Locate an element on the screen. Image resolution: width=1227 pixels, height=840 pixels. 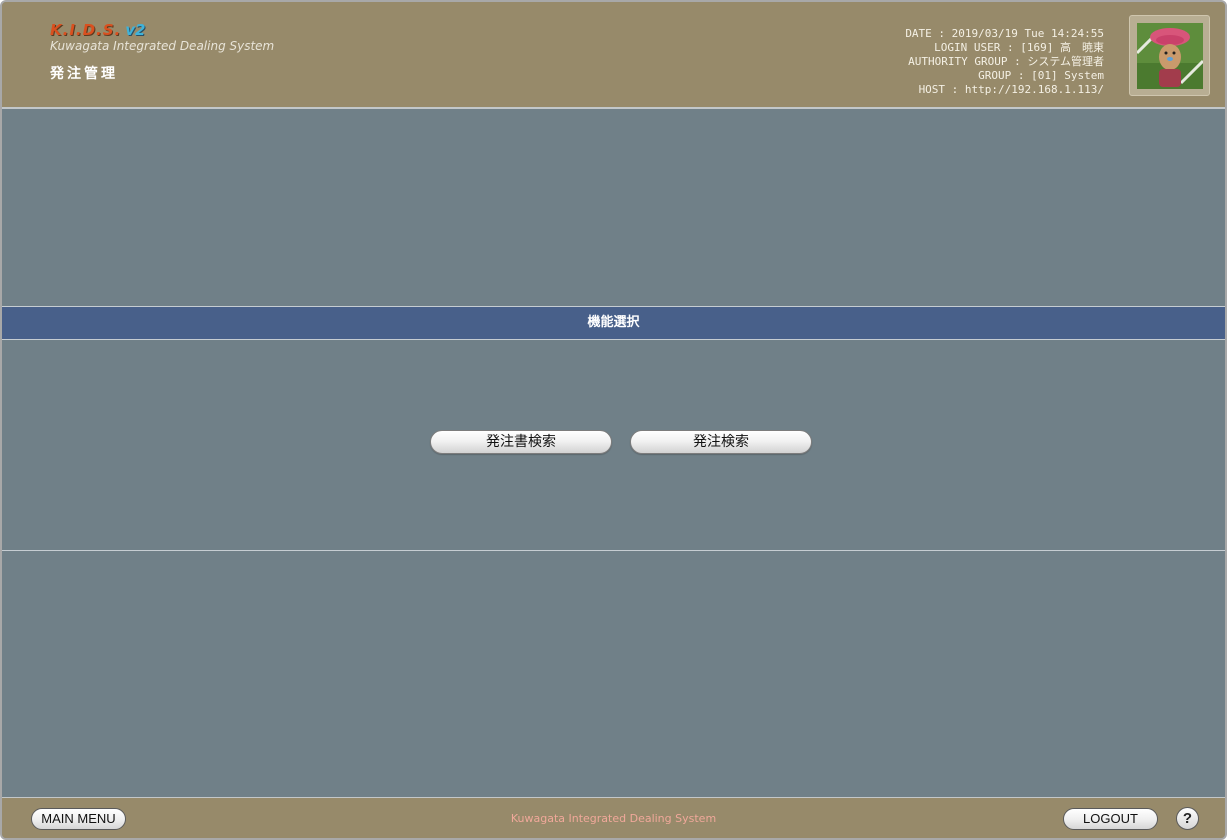
order-search-button: 発注検索 is located at coordinates (721, 442).